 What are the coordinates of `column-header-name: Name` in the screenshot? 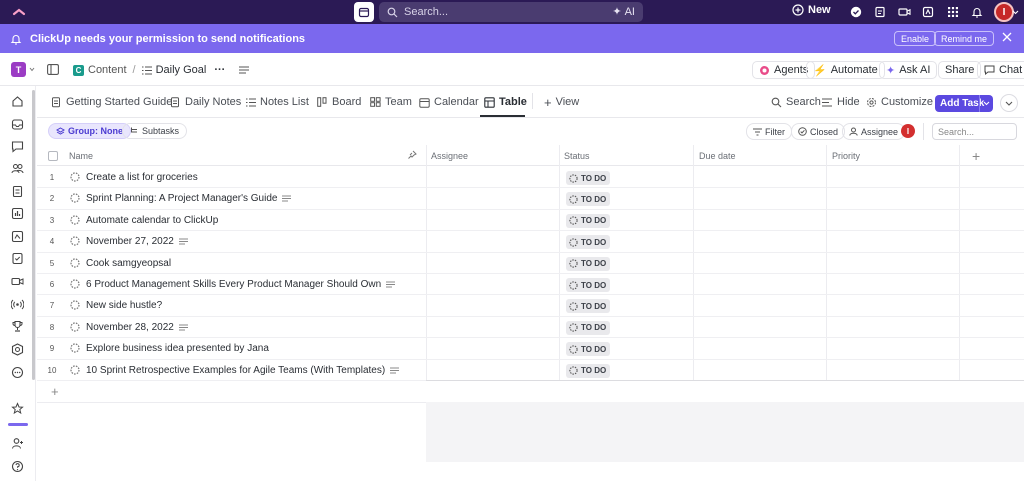 It's located at (81, 156).